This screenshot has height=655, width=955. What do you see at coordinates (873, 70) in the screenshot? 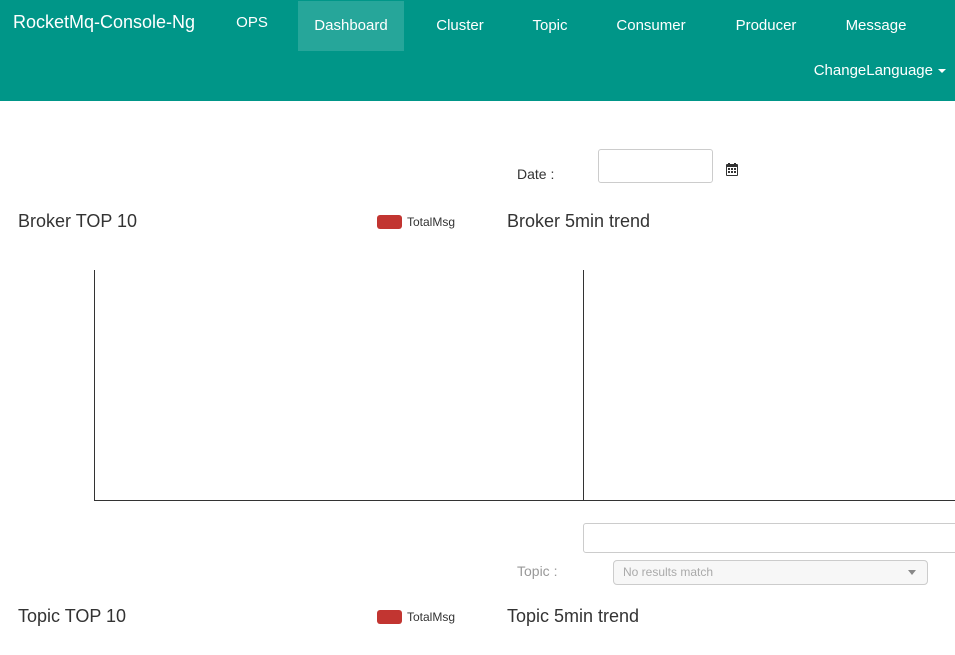
I see `change-language-label: ChangeLanguage` at bounding box center [873, 70].